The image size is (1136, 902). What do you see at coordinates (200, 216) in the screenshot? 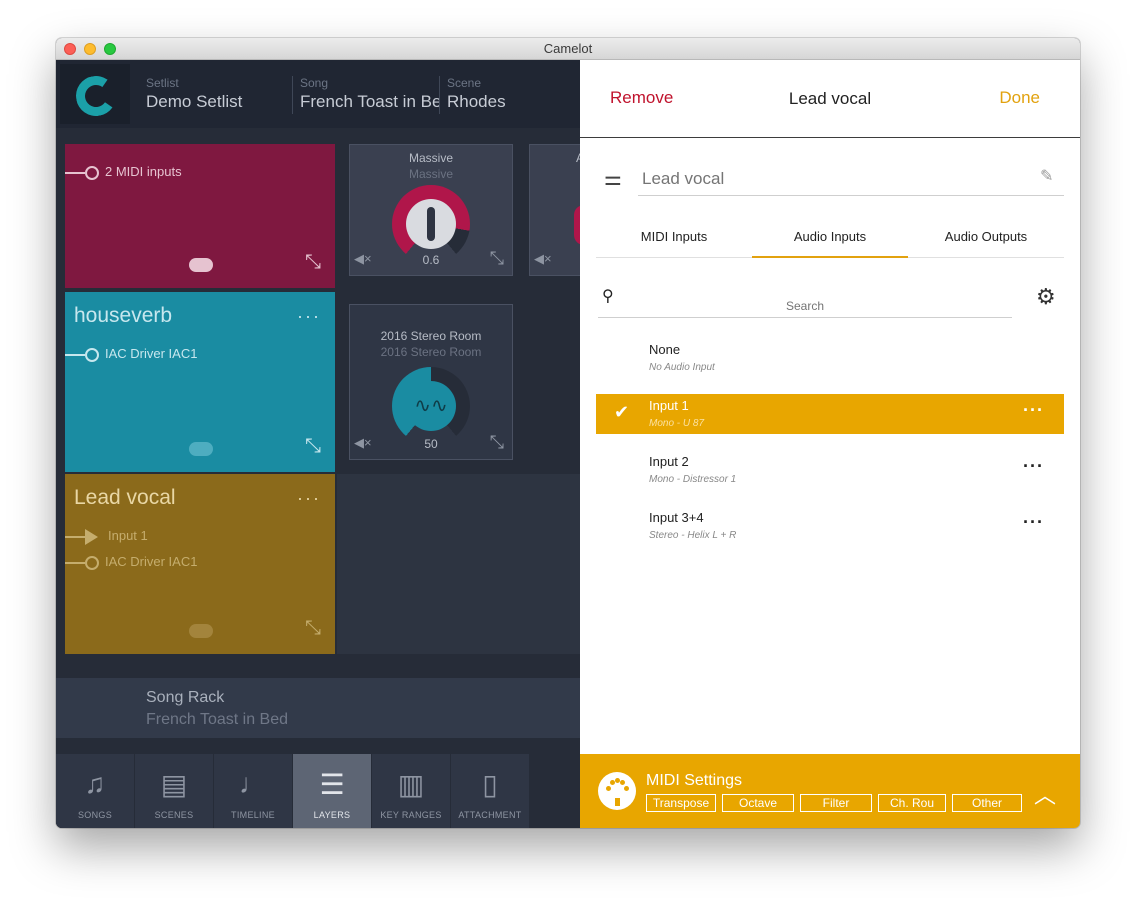
I see `layer-tile-midi: 2 MIDI inputs ⤡` at bounding box center [200, 216].